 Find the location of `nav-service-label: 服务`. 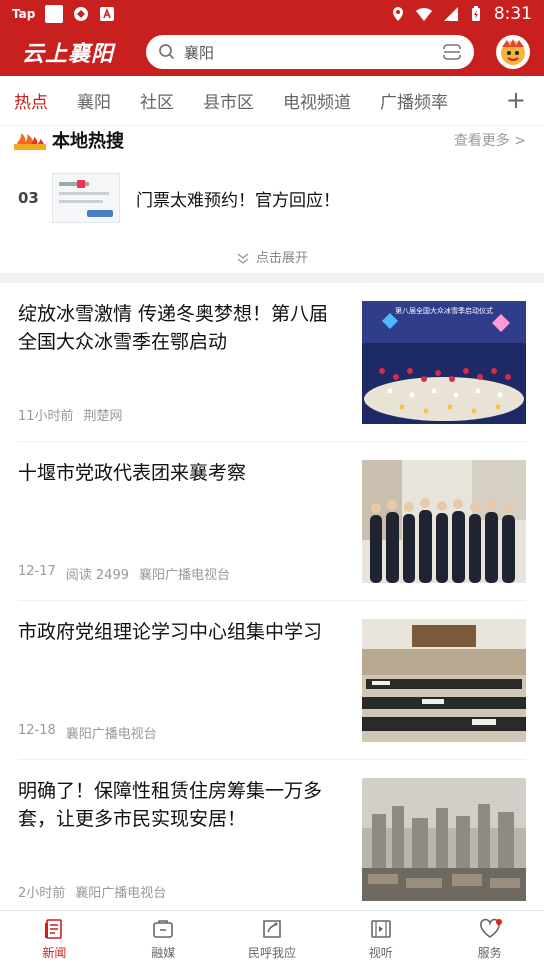

nav-service-label: 服务 is located at coordinates (489, 952).